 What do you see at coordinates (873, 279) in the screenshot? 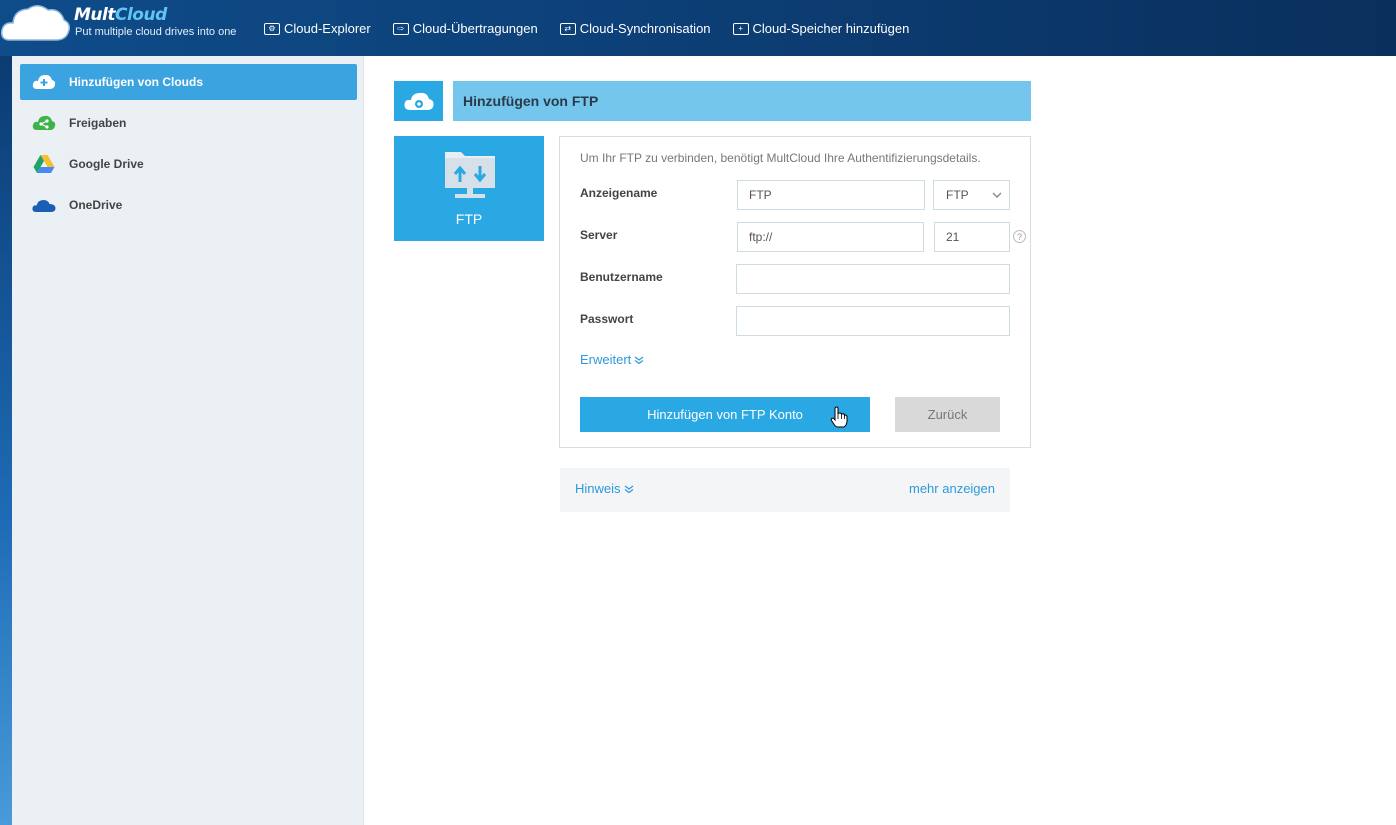
I see `username-input` at bounding box center [873, 279].